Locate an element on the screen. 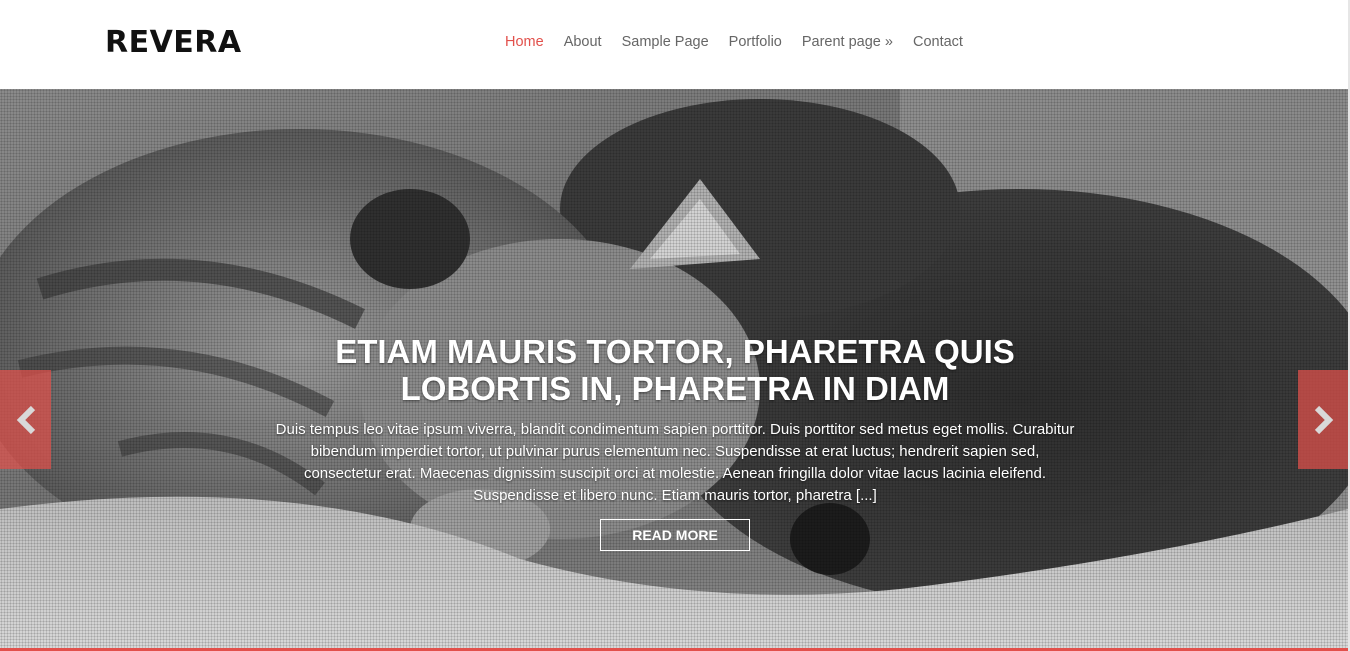 This screenshot has width=1350, height=651. chevron-right-icon is located at coordinates (1323, 419).